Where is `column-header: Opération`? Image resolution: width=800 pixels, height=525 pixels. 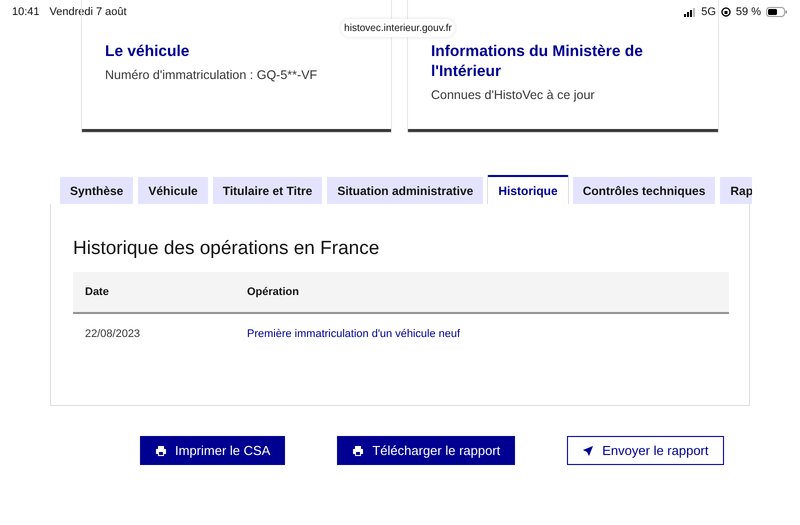
column-header: Opération is located at coordinates (482, 292).